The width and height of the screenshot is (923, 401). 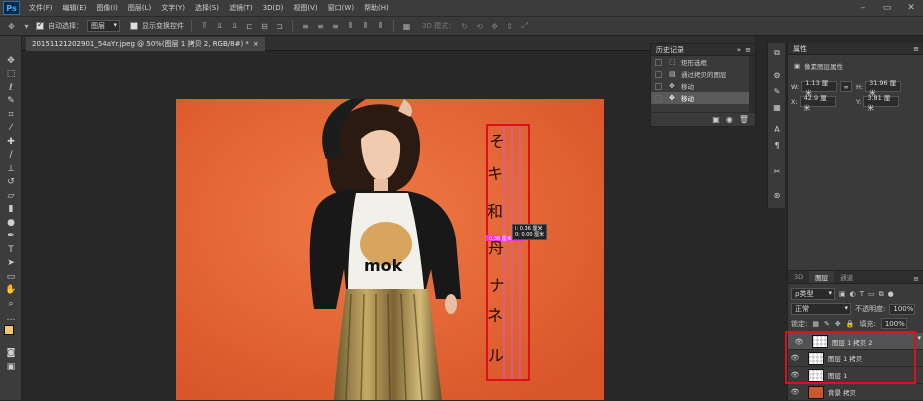 I want to click on align-bottom-icon: ⫫, so click(x=234, y=26).